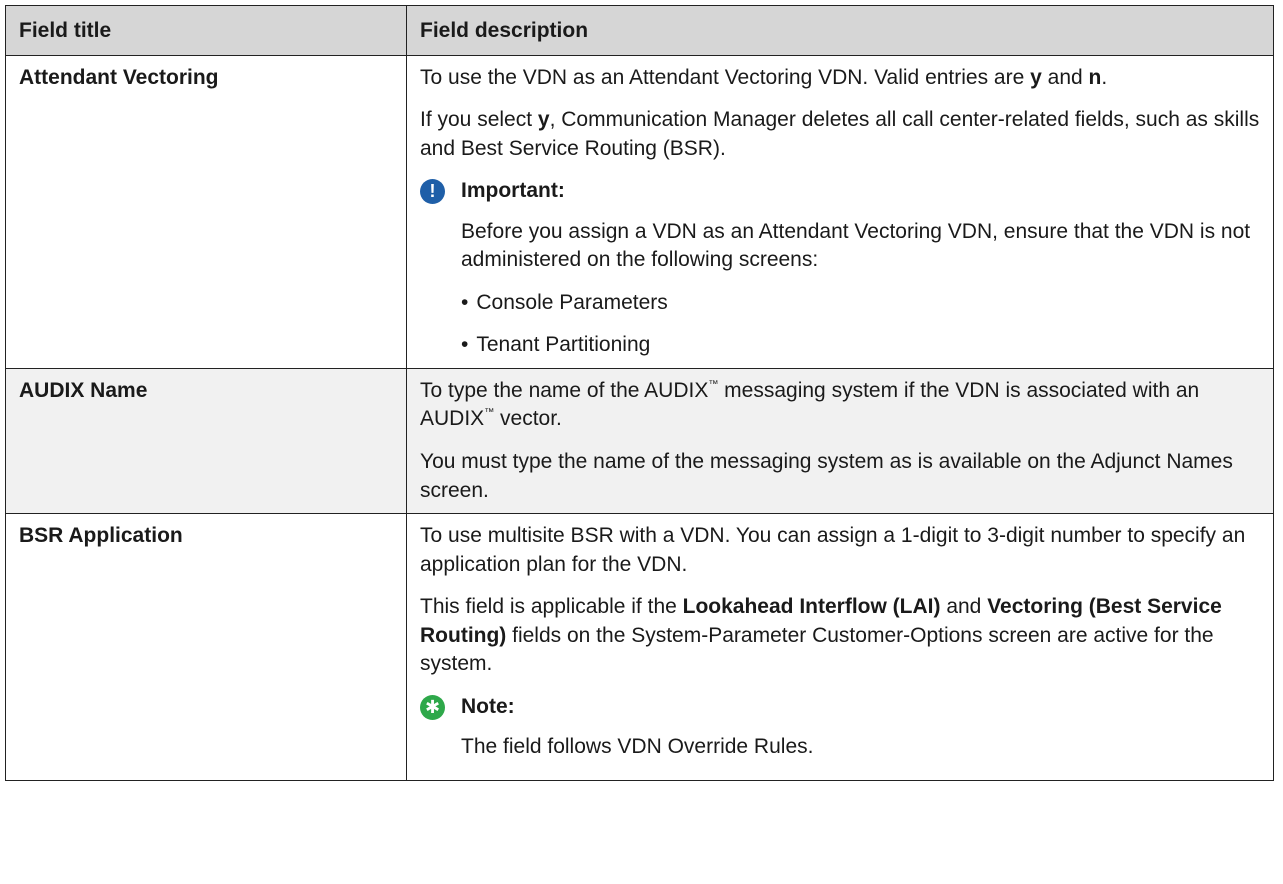 This screenshot has height=884, width=1283. I want to click on important-icon: !, so click(432, 191).